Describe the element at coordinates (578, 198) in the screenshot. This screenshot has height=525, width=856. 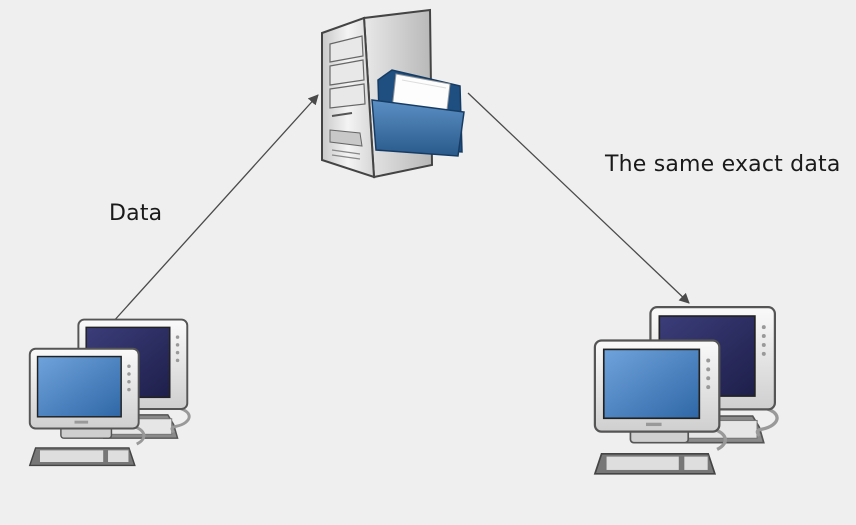
I see `download-arrow` at that location.